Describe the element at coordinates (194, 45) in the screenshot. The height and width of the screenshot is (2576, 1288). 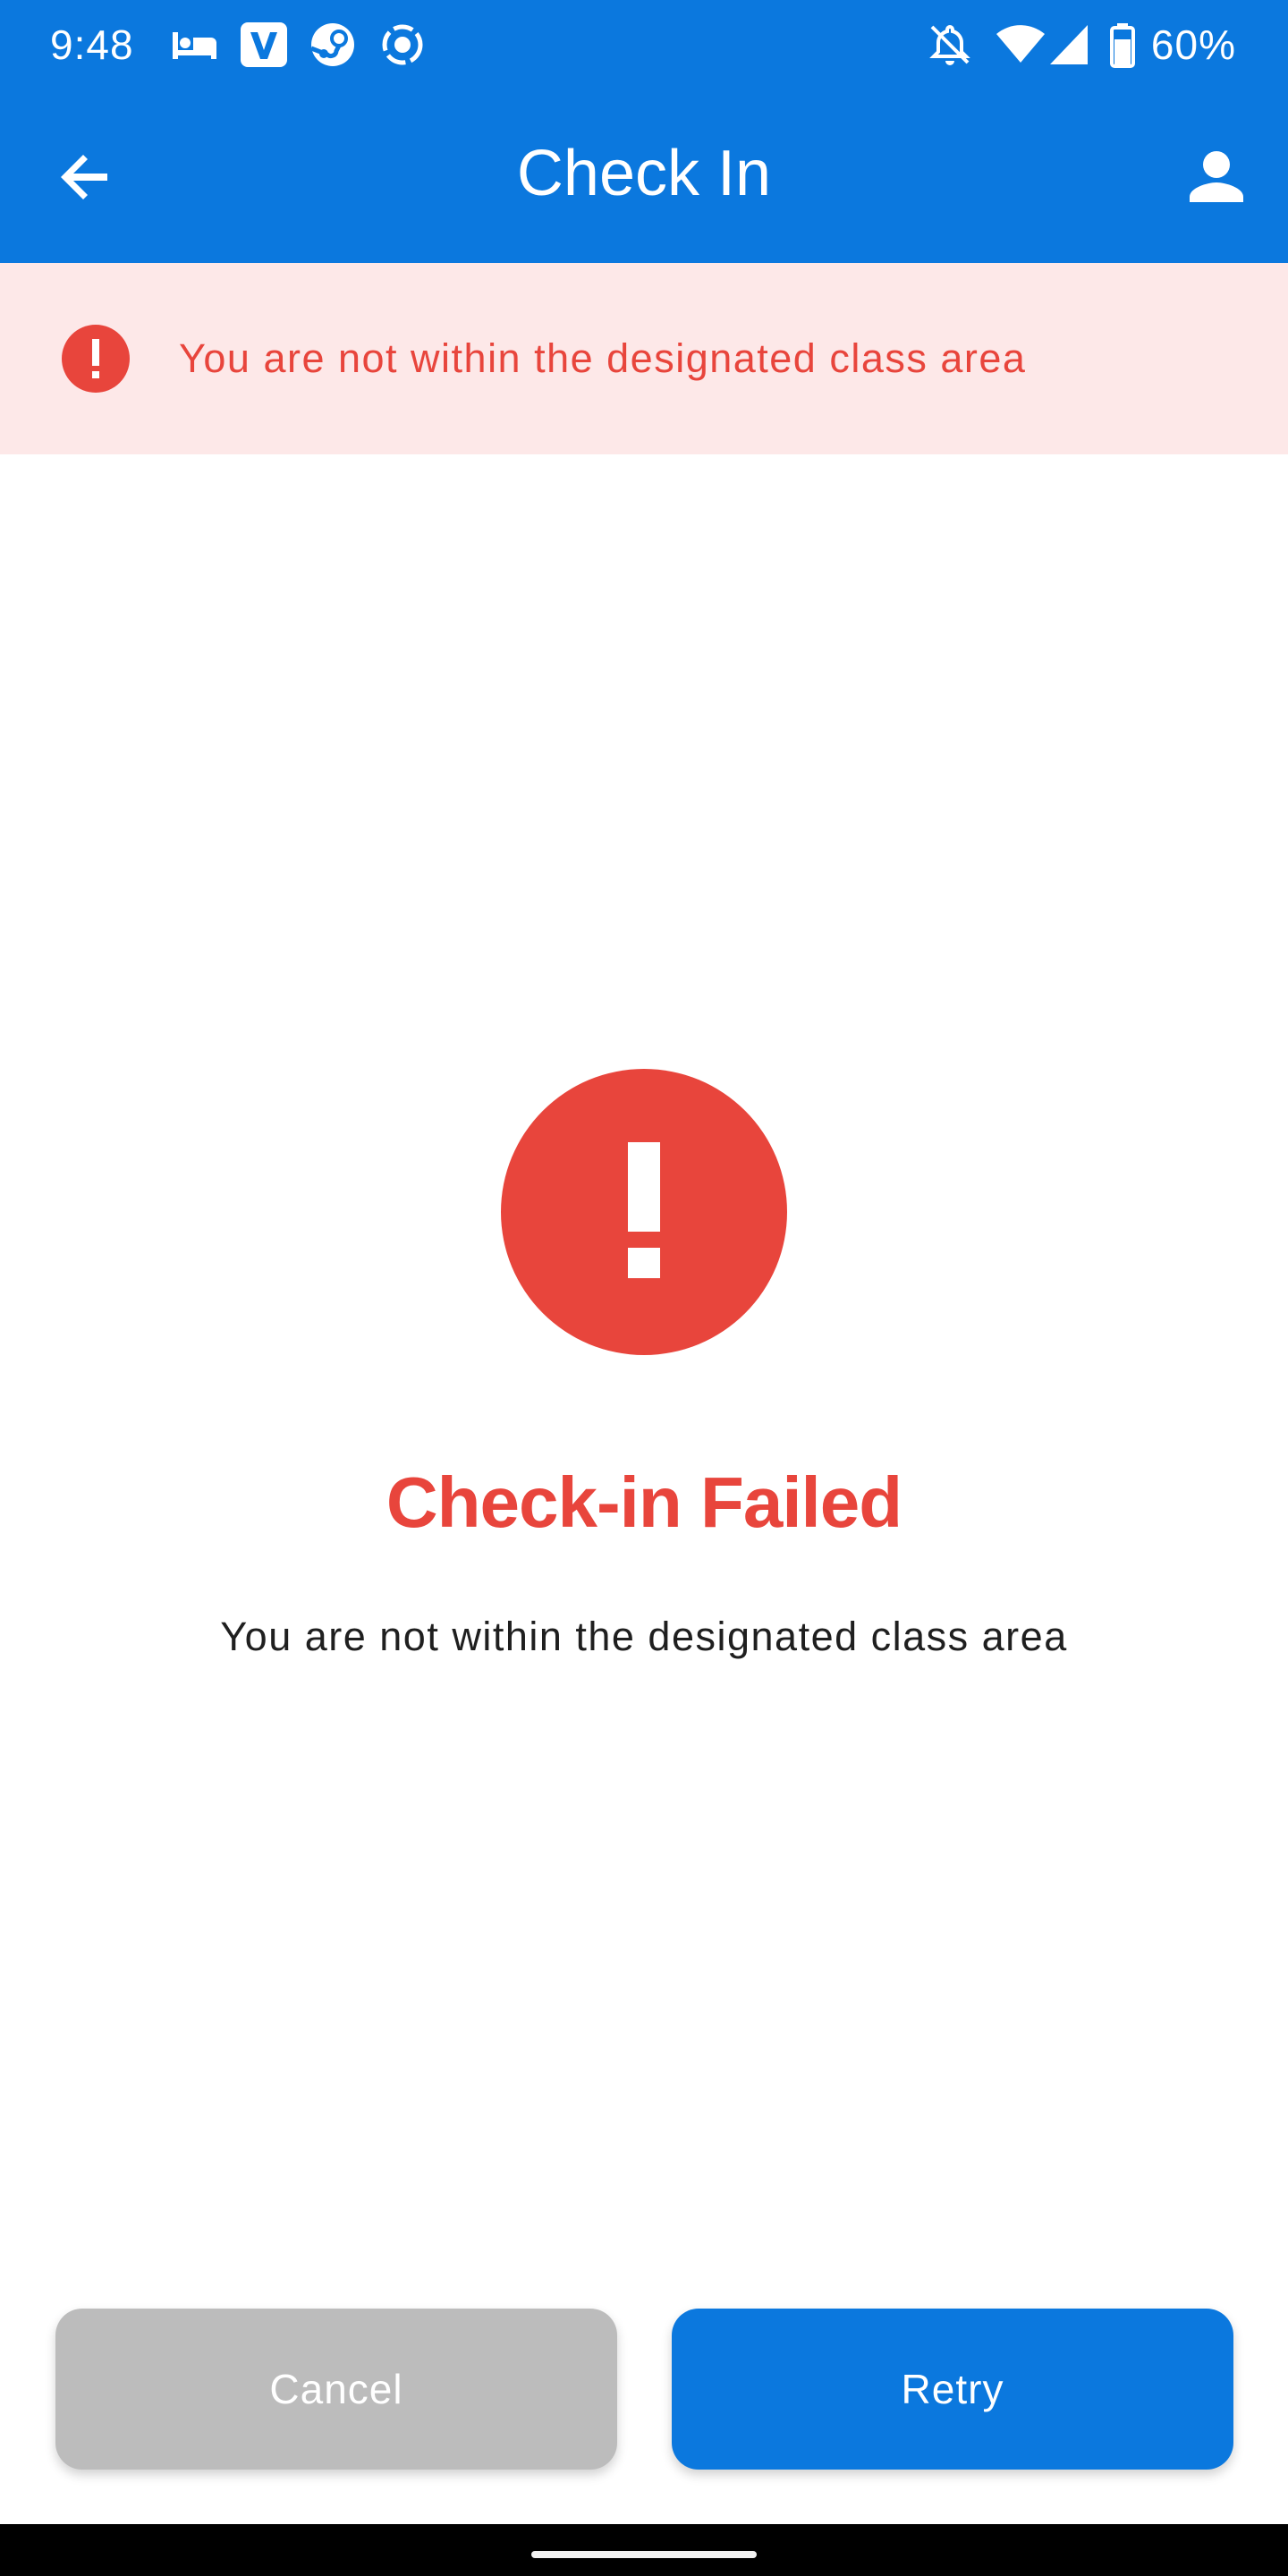
I see `hotel-bed-icon` at that location.